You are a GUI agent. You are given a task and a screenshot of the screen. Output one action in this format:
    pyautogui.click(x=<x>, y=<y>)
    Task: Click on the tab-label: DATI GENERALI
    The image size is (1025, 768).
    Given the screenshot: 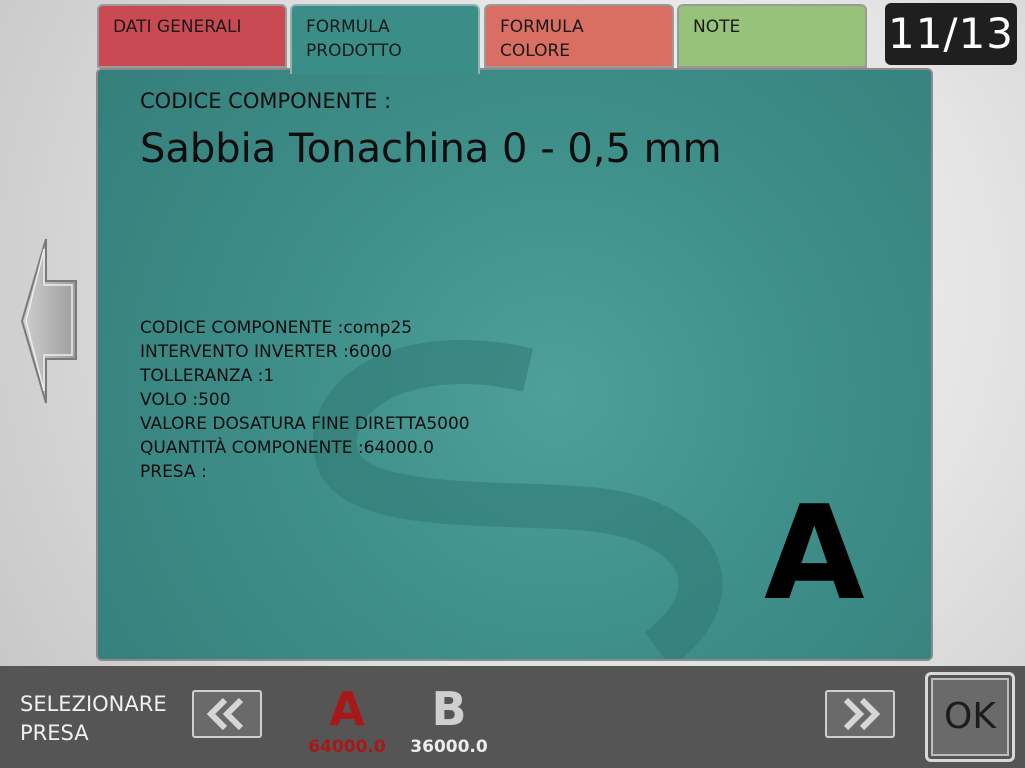 What is the action you would take?
    pyautogui.click(x=177, y=27)
    